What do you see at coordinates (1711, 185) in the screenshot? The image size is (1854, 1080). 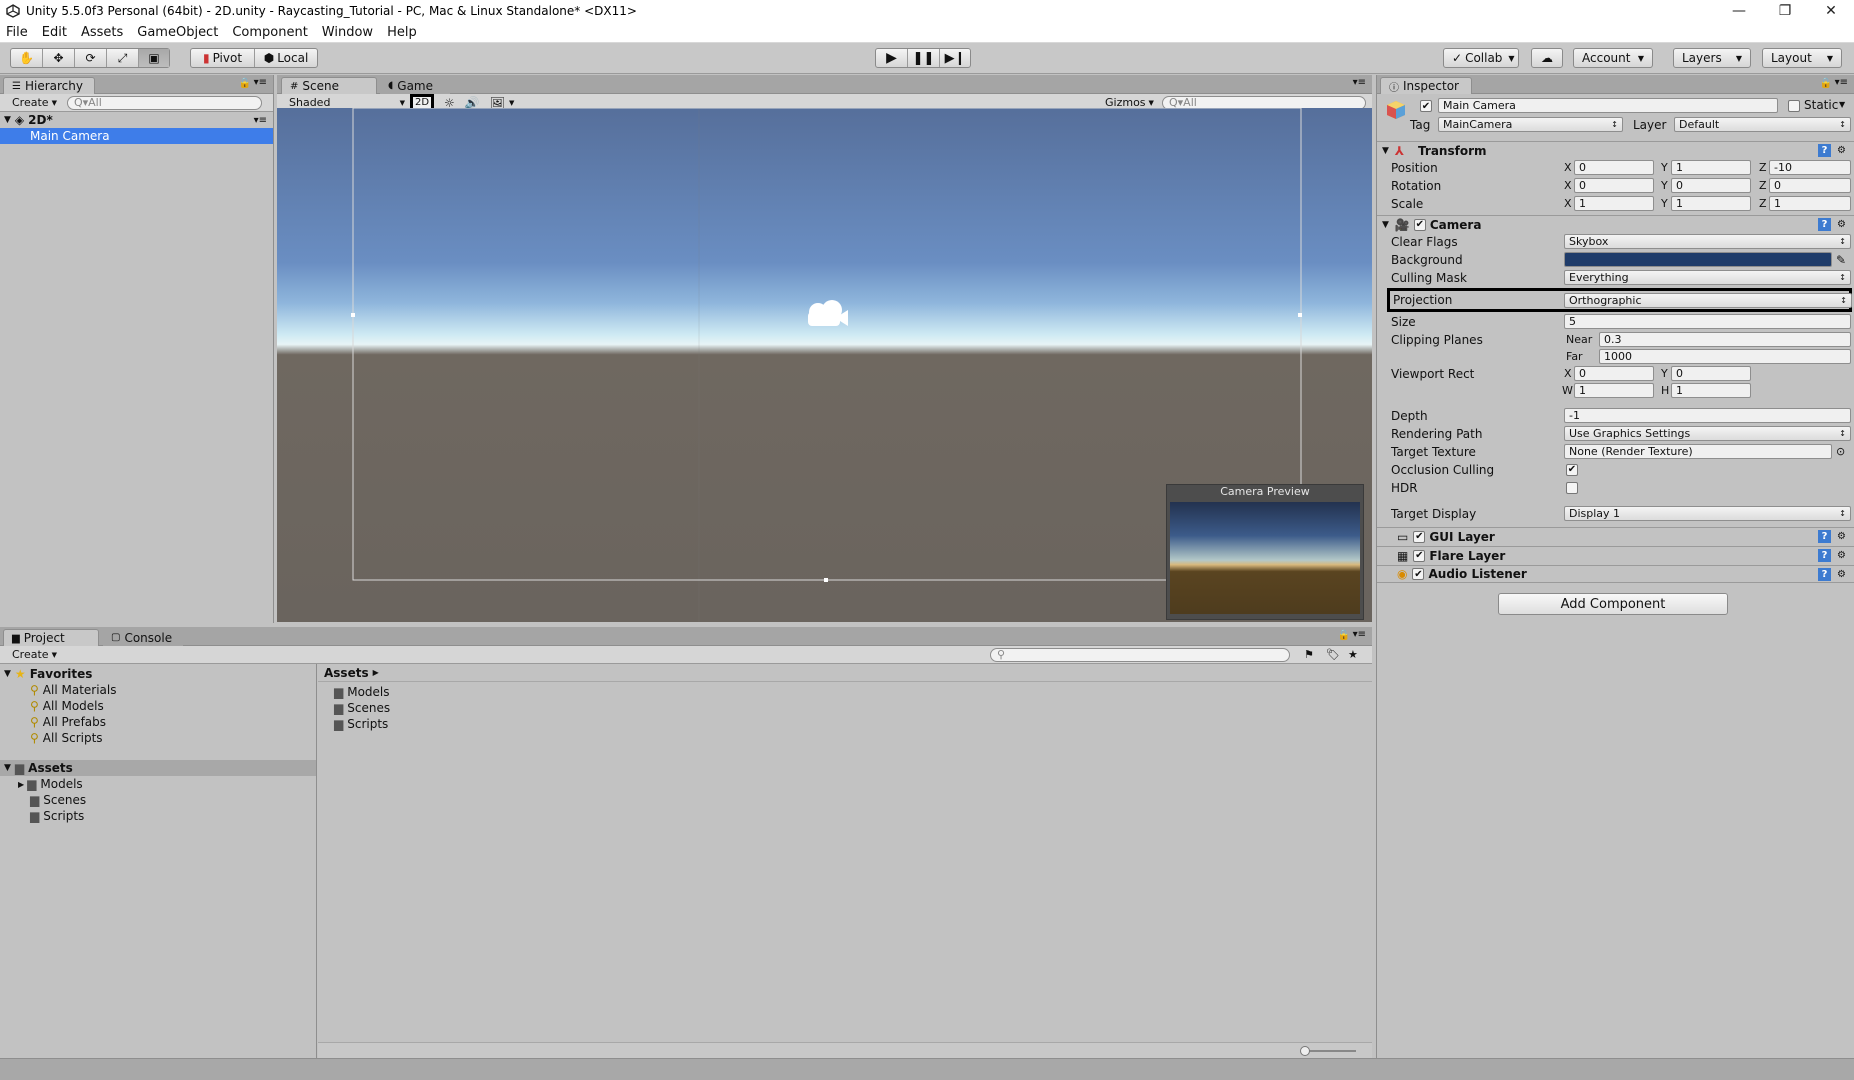 I see `rotation-y-input: 0` at bounding box center [1711, 185].